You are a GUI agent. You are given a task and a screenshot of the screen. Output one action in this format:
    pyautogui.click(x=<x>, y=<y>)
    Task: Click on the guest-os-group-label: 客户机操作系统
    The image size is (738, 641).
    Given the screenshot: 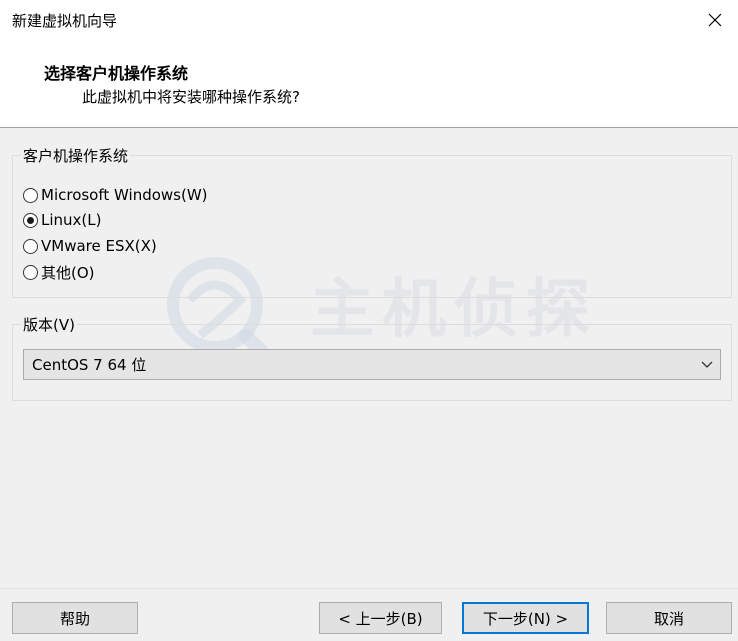 What is the action you would take?
    pyautogui.click(x=76, y=155)
    